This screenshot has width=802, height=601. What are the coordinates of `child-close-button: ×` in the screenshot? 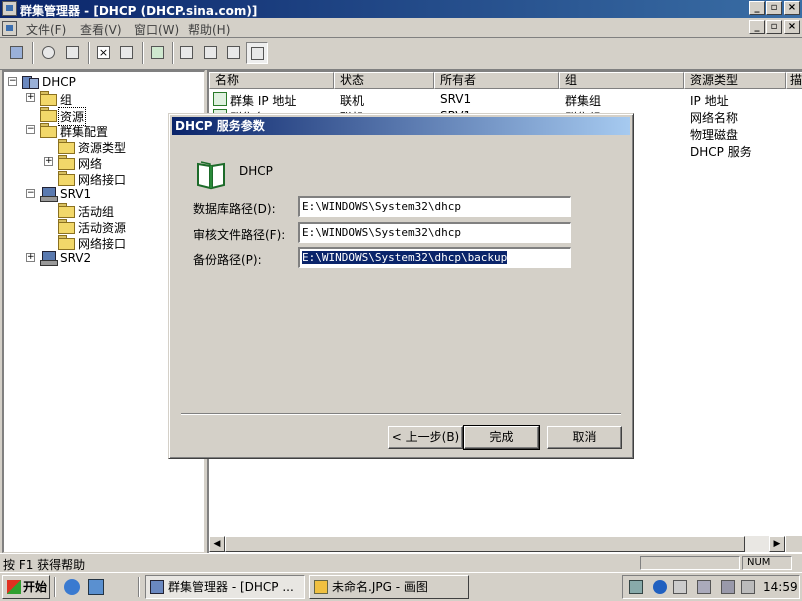 It's located at (792, 27).